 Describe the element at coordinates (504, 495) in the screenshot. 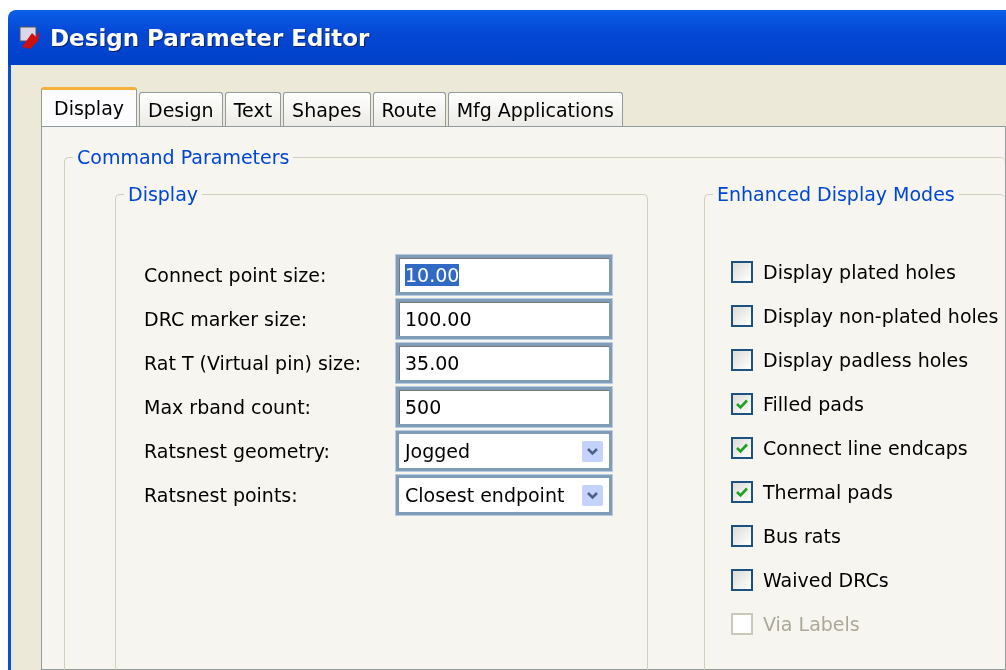

I see `dropdown: Closest endpoint` at that location.